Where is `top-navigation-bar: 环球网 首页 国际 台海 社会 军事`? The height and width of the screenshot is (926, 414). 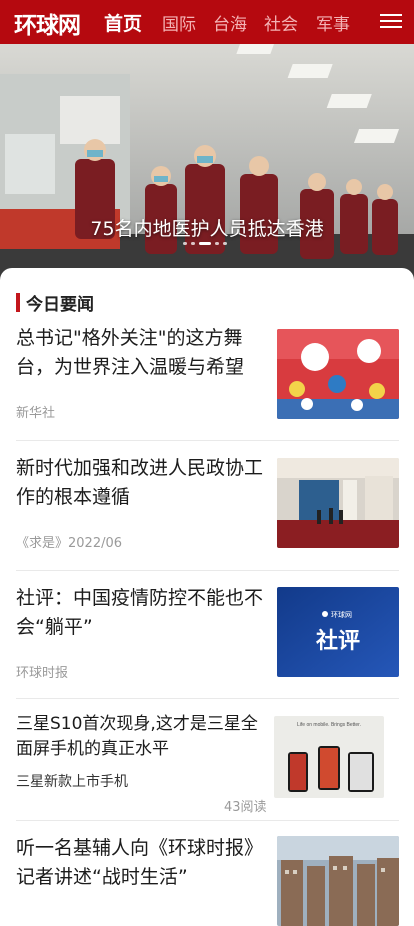 top-navigation-bar: 环球网 首页 国际 台海 社会 军事 is located at coordinates (207, 22).